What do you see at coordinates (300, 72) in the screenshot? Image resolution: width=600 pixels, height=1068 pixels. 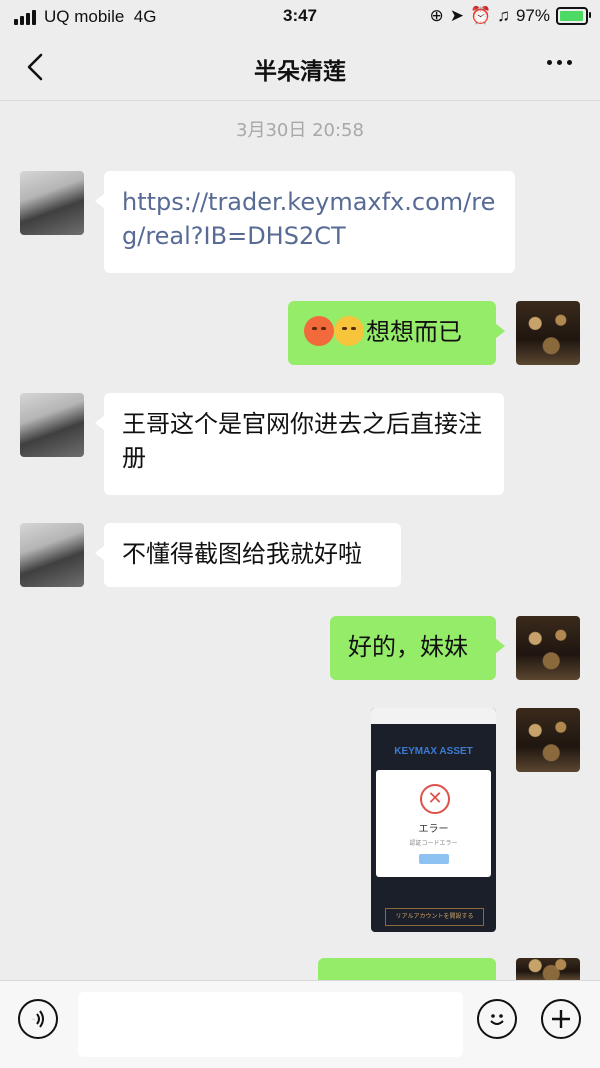 I see `chat-title: 半朵清莲` at bounding box center [300, 72].